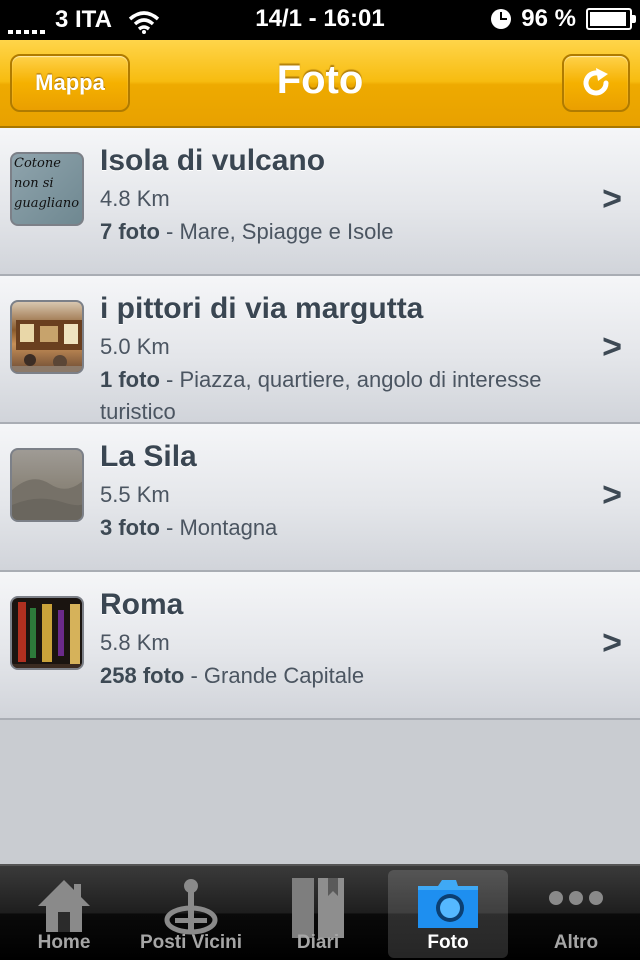 Image resolution: width=640 pixels, height=960 pixels. I want to click on home-icon, so click(64, 906).